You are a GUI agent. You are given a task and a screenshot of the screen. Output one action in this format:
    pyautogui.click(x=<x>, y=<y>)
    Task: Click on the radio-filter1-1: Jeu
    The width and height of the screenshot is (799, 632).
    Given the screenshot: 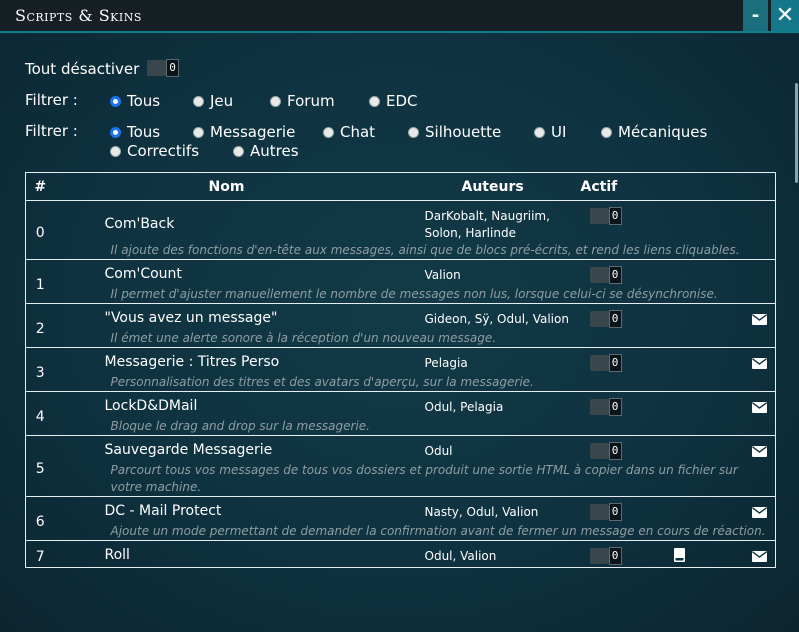 What is the action you would take?
    pyautogui.click(x=213, y=101)
    